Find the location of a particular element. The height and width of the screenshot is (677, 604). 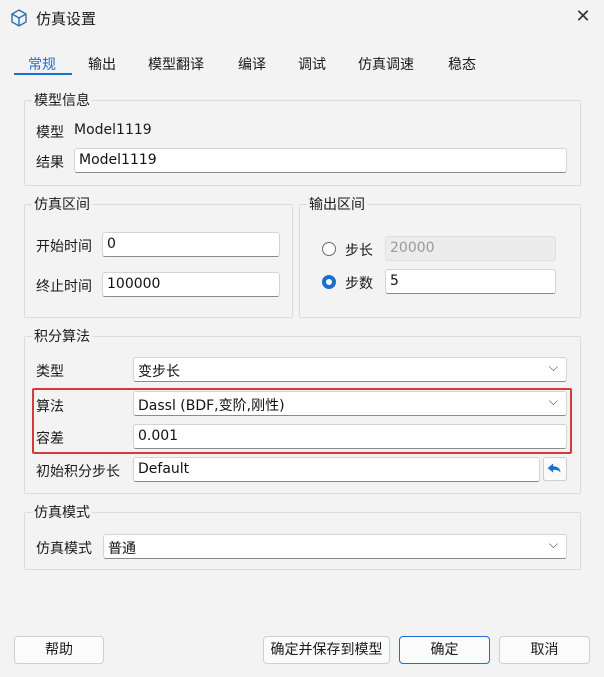

initial-step-label: 初始积分步长 is located at coordinates (78, 472).